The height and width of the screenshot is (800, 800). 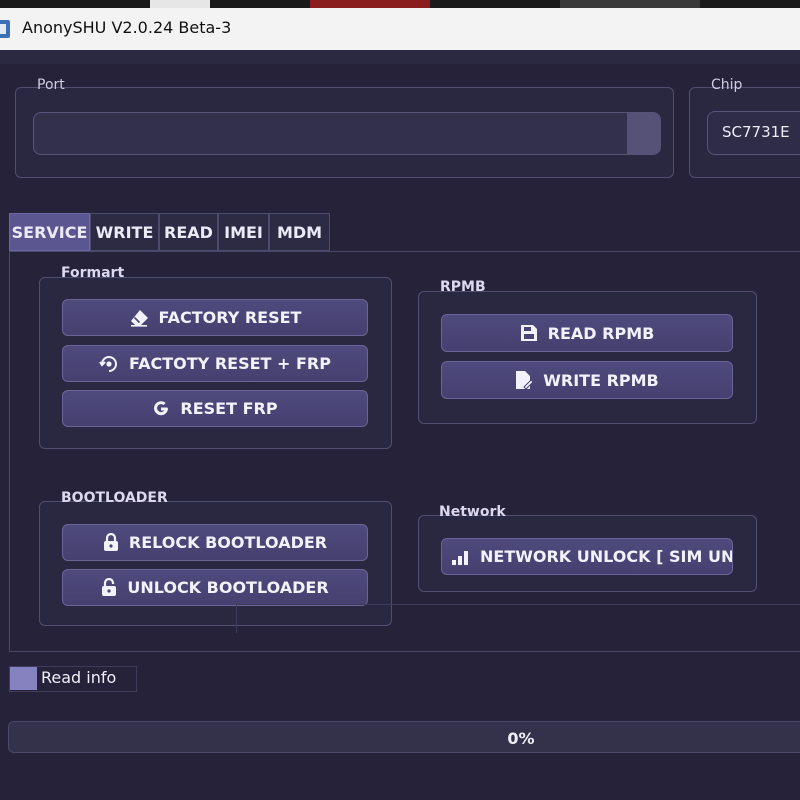 What do you see at coordinates (606, 556) in the screenshot?
I see `network-unlock-label: NETWORK UNLOCK [ SIM UNLO` at bounding box center [606, 556].